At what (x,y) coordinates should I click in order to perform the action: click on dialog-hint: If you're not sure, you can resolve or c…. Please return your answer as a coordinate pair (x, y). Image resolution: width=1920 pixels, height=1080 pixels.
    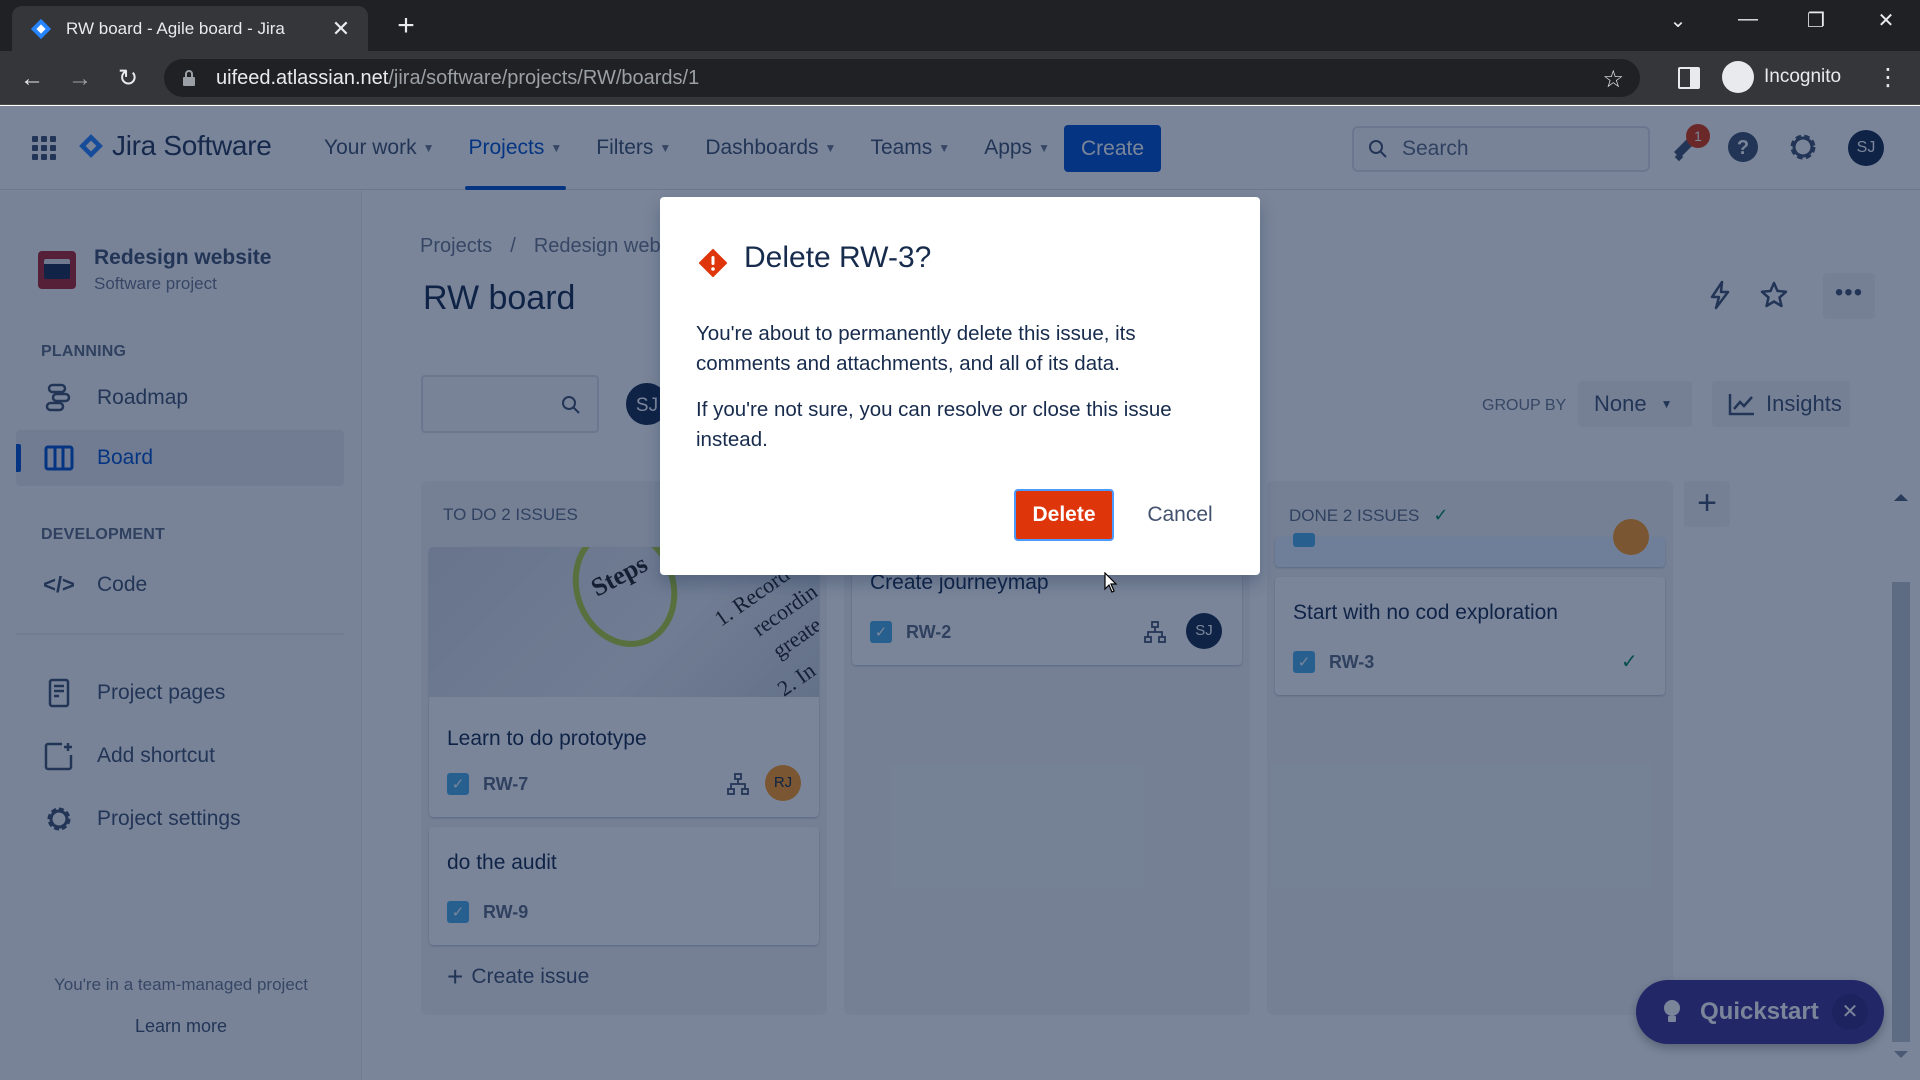
    Looking at the image, I should click on (934, 424).